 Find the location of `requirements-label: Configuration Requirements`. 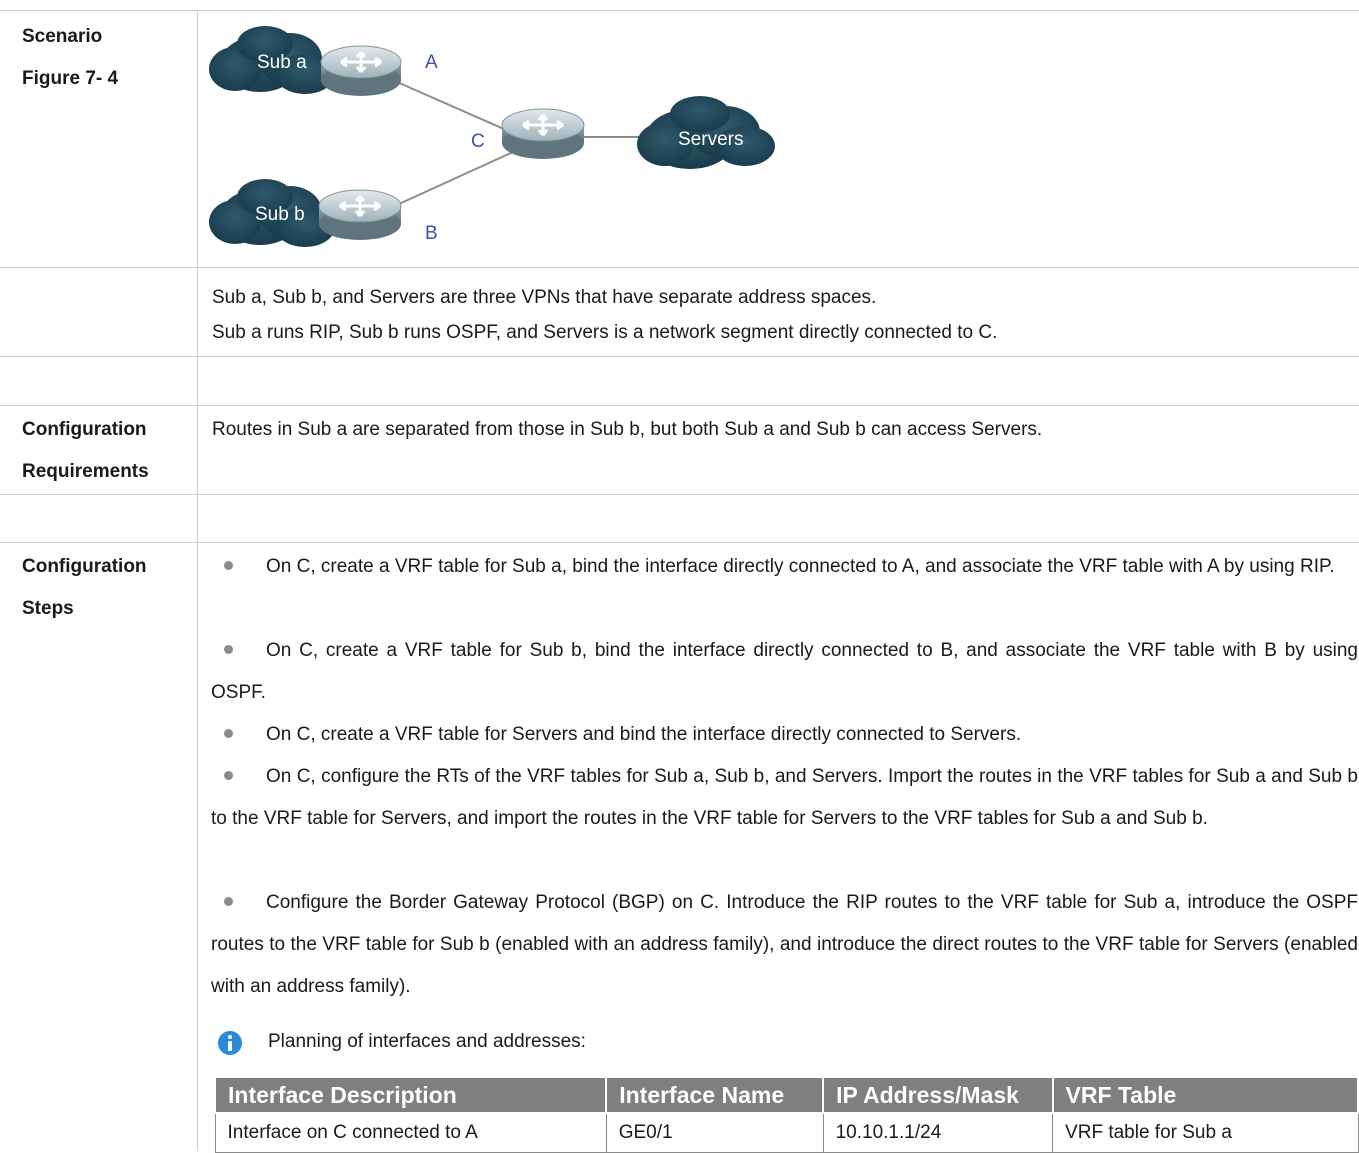

requirements-label: Configuration Requirements is located at coordinates (85, 451).